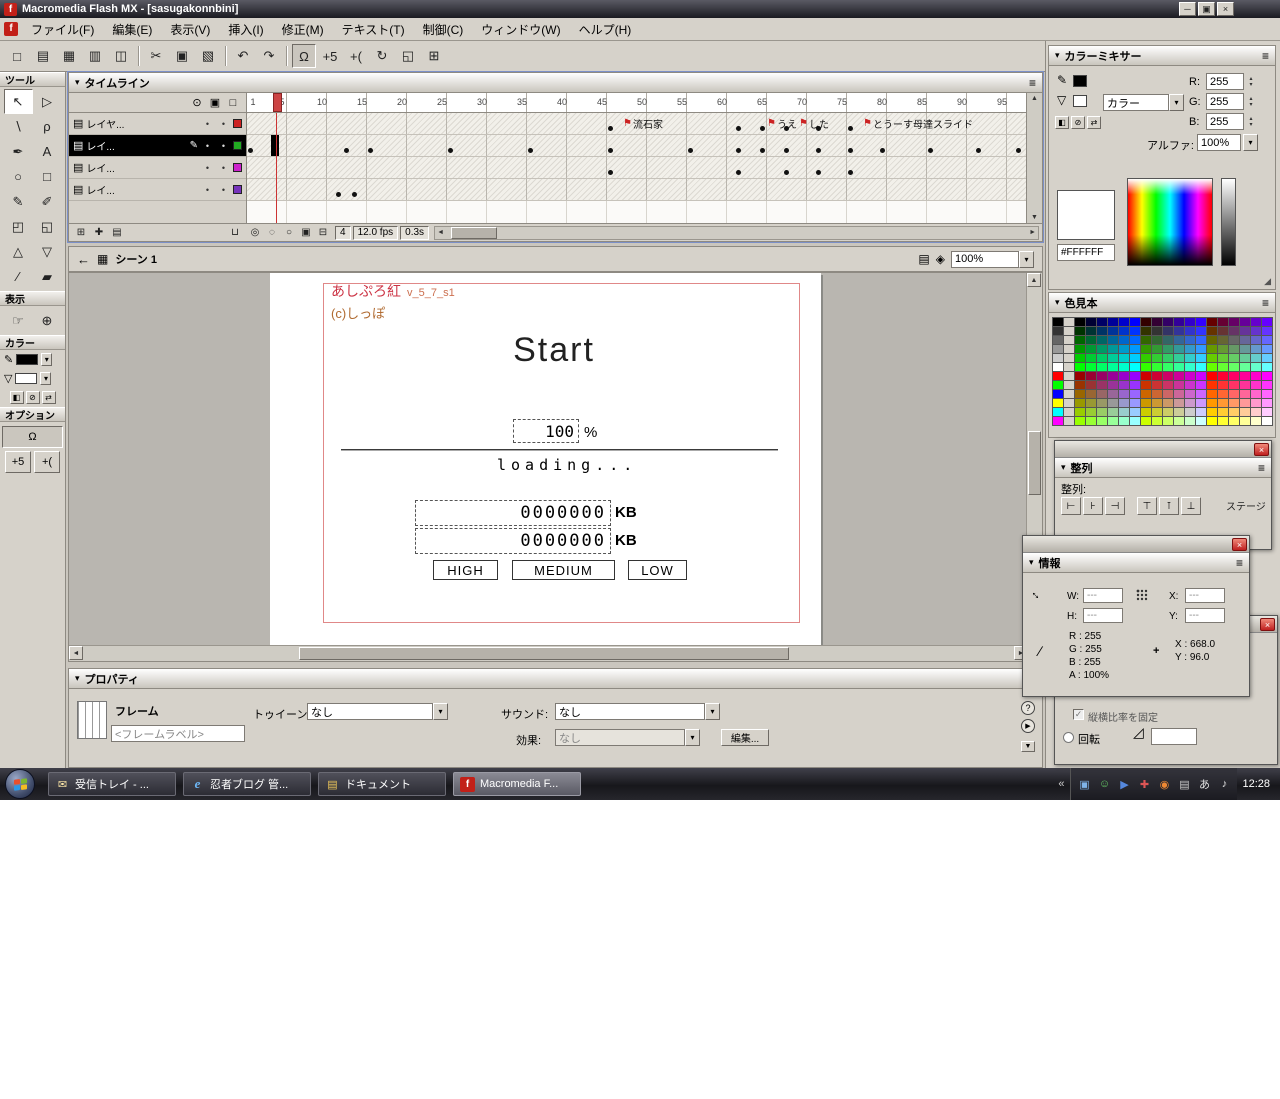 The image size is (1280, 1099). Describe the element at coordinates (1251, 81) in the screenshot. I see `r-stepper: ▴ ▾` at that location.